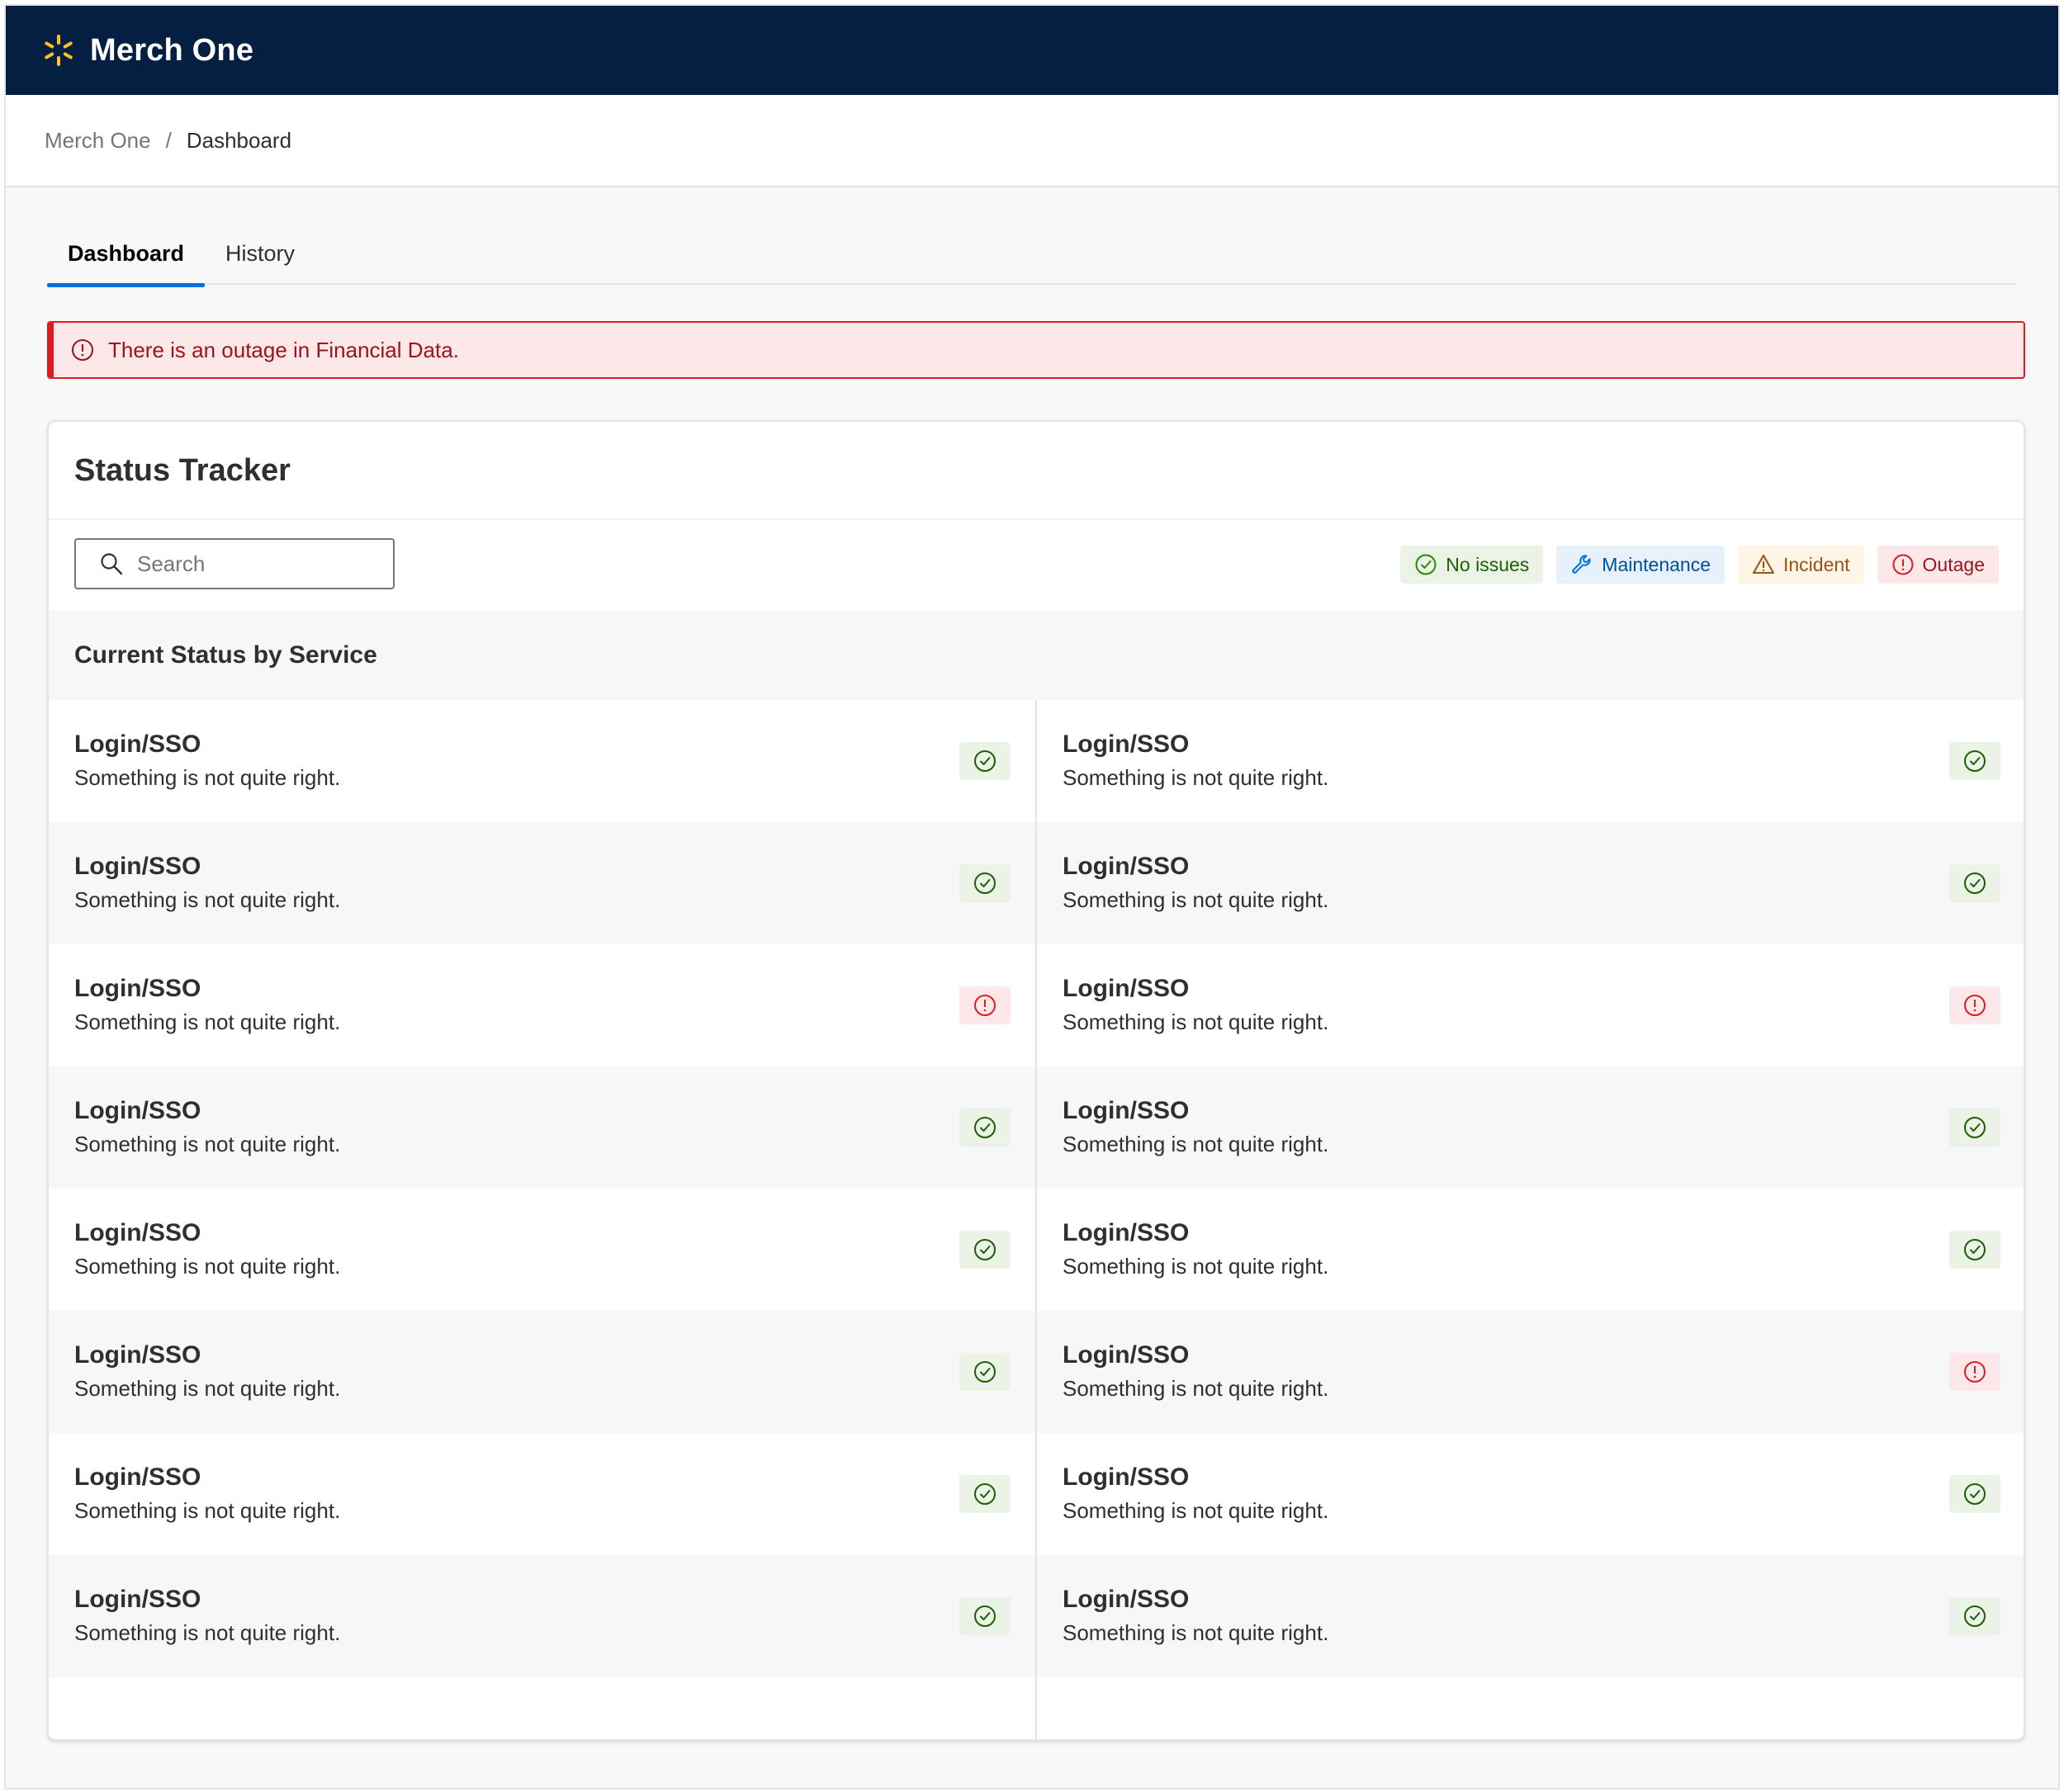  I want to click on legend-label: Outage, so click(1953, 564).